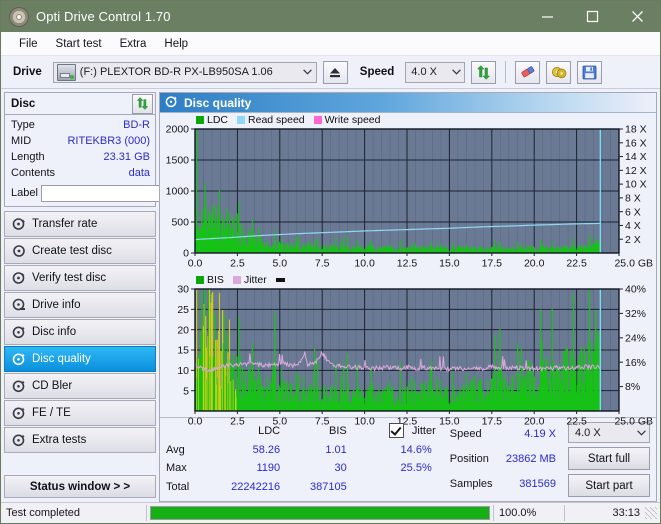 The width and height of the screenshot is (661, 524). I want to click on maximize-button, so click(592, 16).